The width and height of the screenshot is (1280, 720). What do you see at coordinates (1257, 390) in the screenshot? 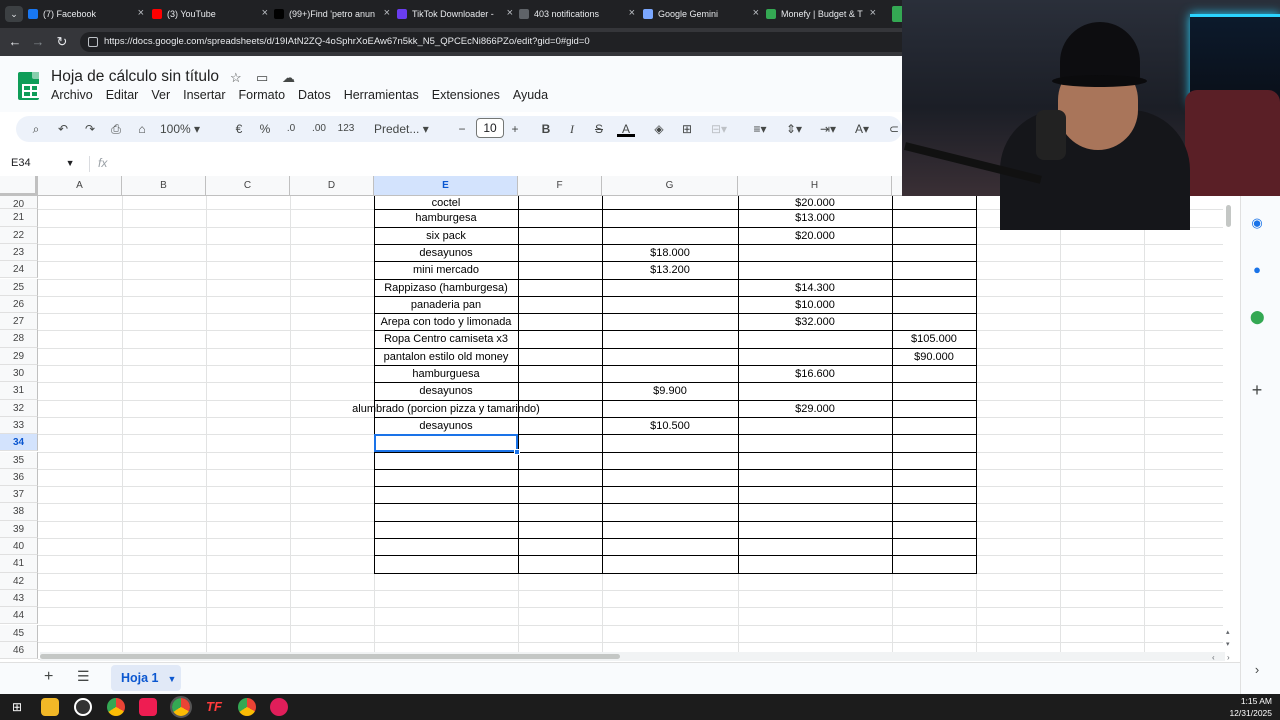
I see `get-addons-icon: +` at bounding box center [1257, 390].